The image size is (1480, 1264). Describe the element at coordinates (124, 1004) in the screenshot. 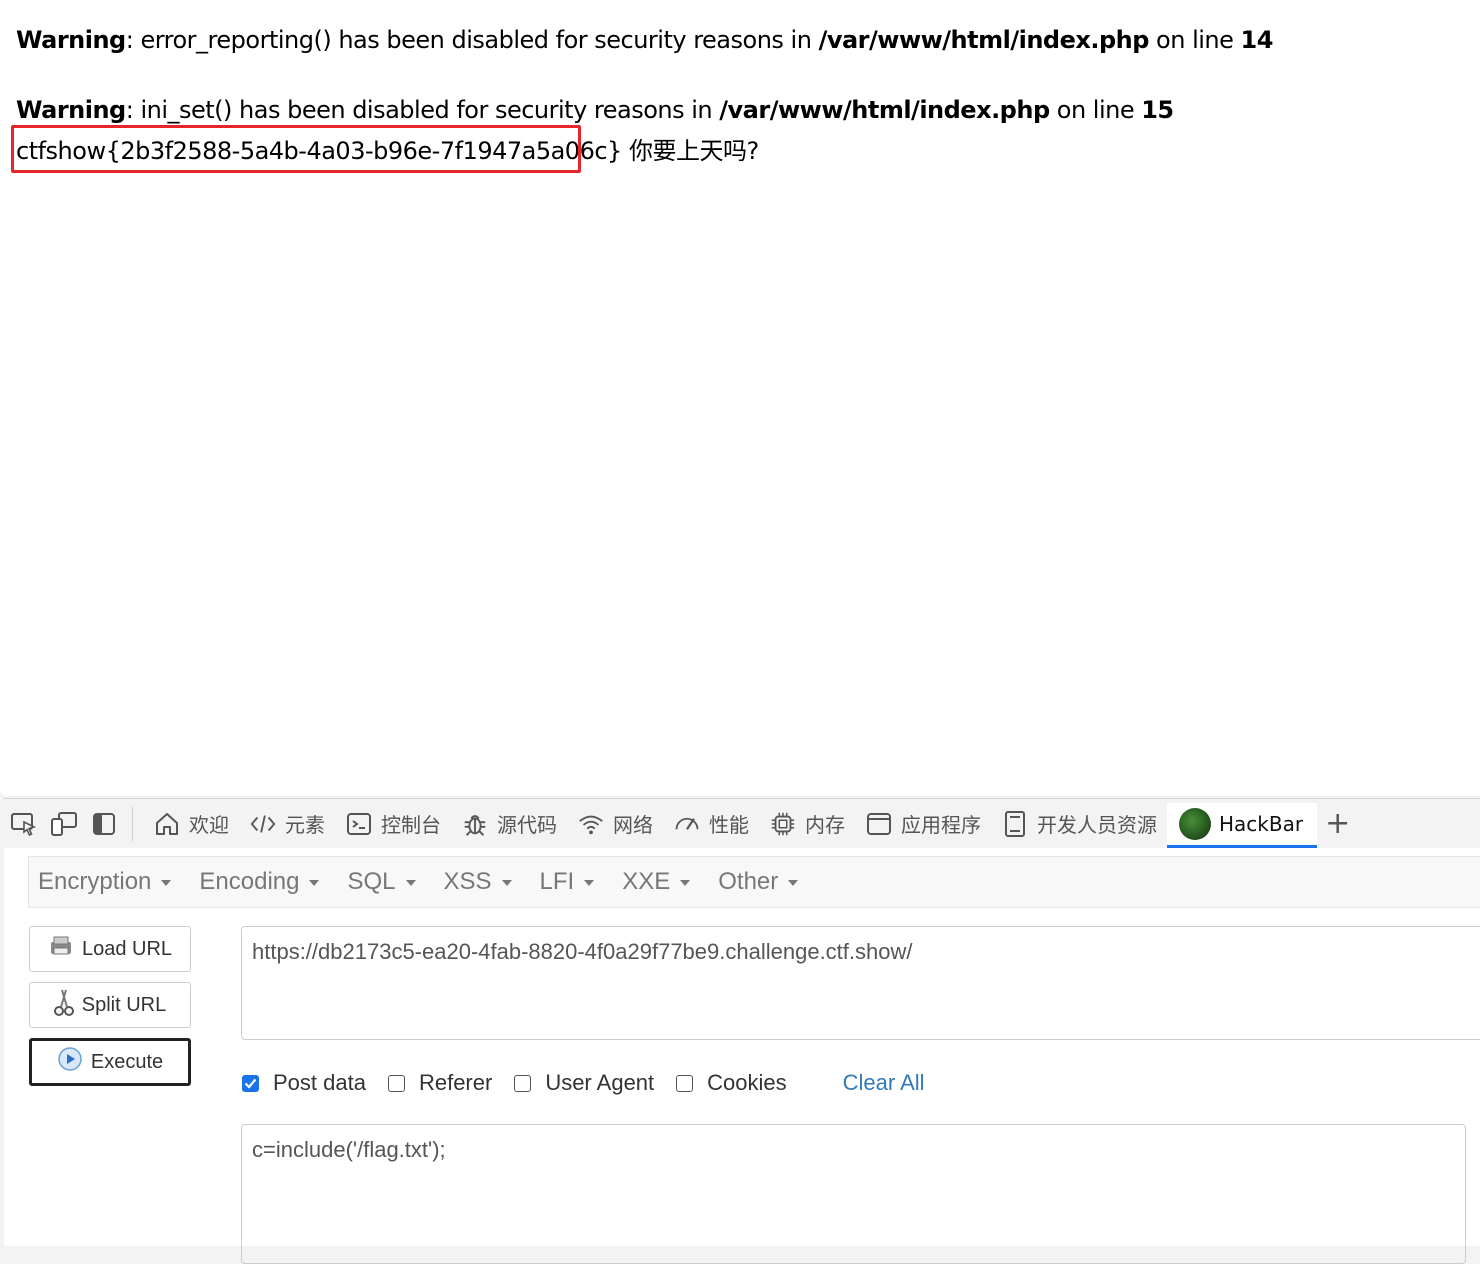

I see `button-label: Split URL` at that location.